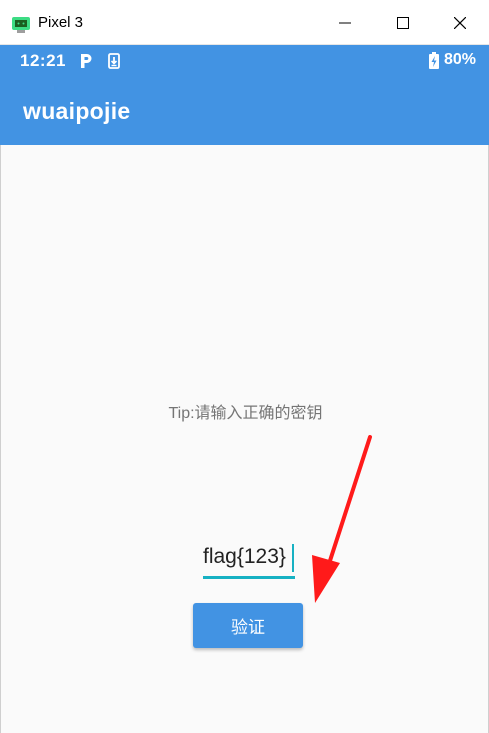 This screenshot has width=489, height=733. Describe the element at coordinates (86, 61) in the screenshot. I see `parking-icon` at that location.